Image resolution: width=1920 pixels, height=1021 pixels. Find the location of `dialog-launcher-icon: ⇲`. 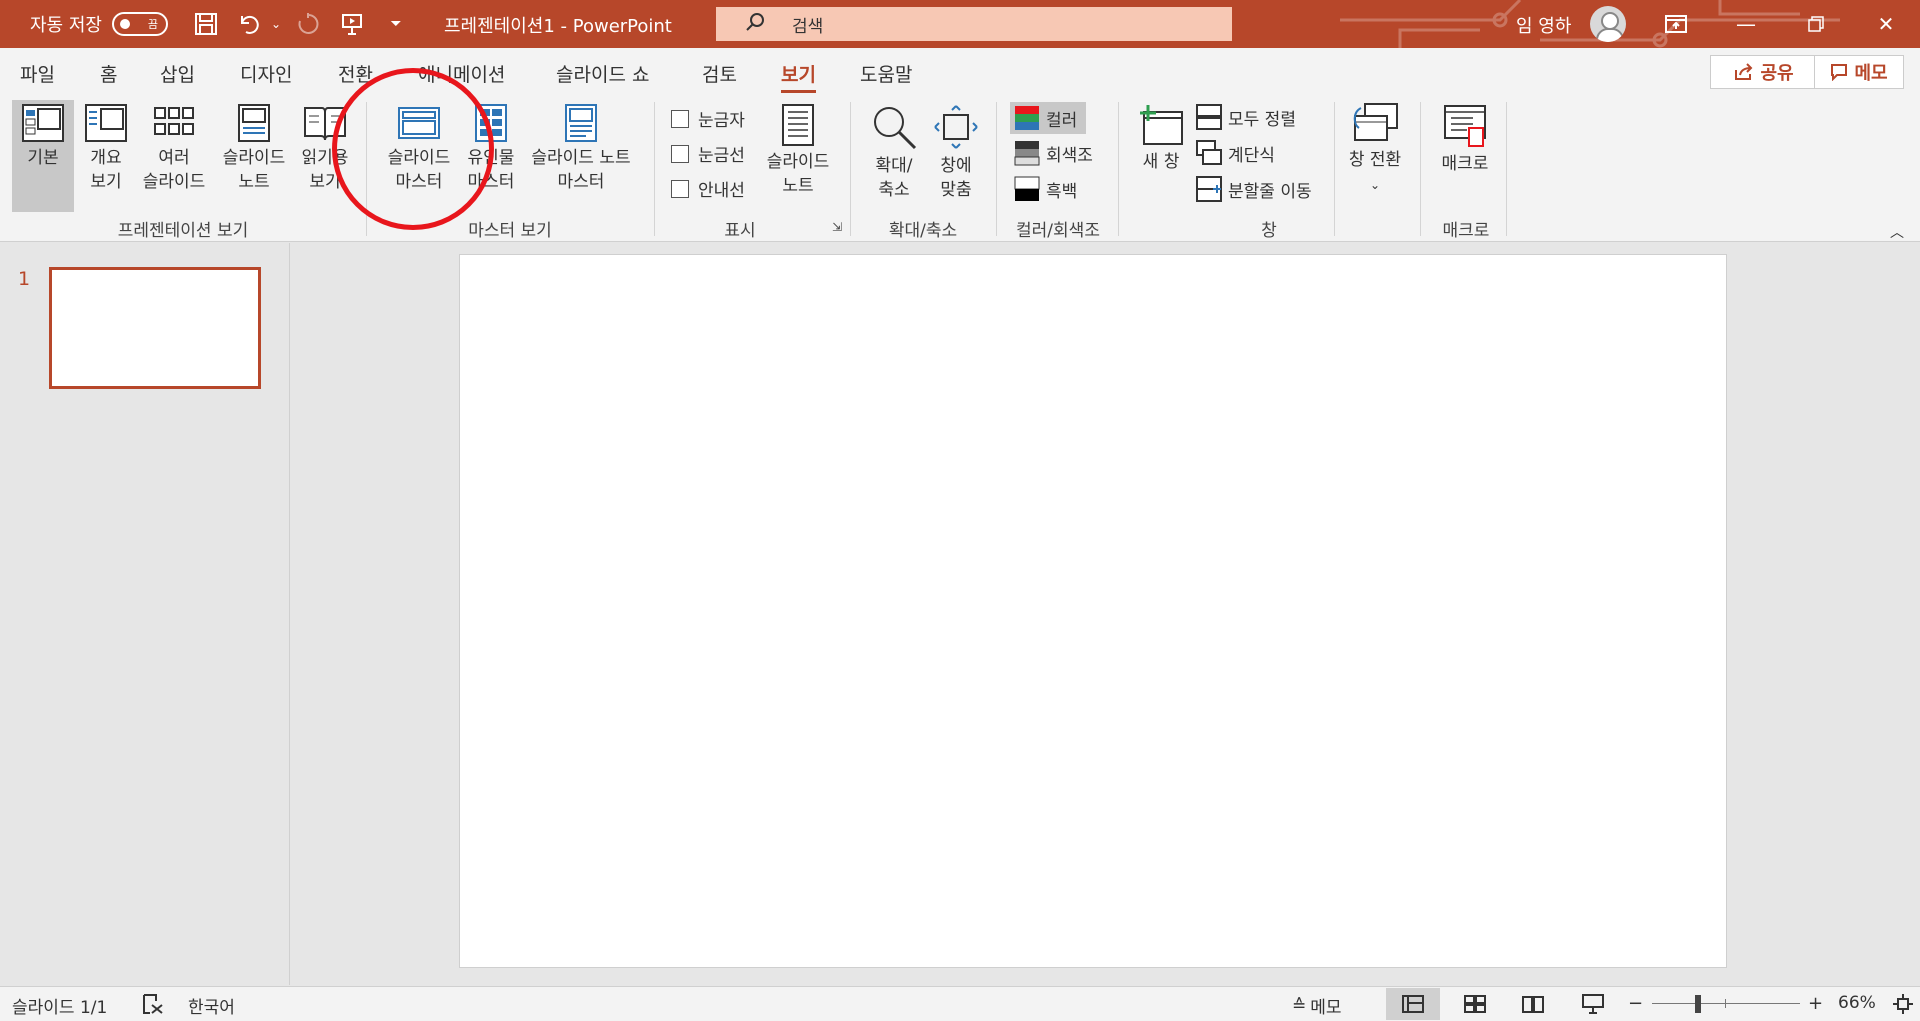

dialog-launcher-icon: ⇲ is located at coordinates (837, 227).